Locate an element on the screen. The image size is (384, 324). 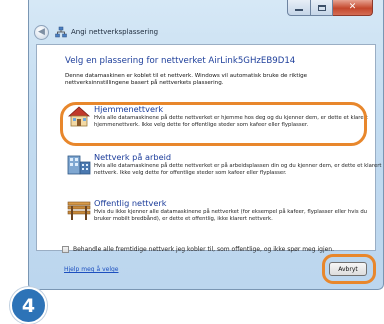
maximize-icon is located at coordinates (321, 7).